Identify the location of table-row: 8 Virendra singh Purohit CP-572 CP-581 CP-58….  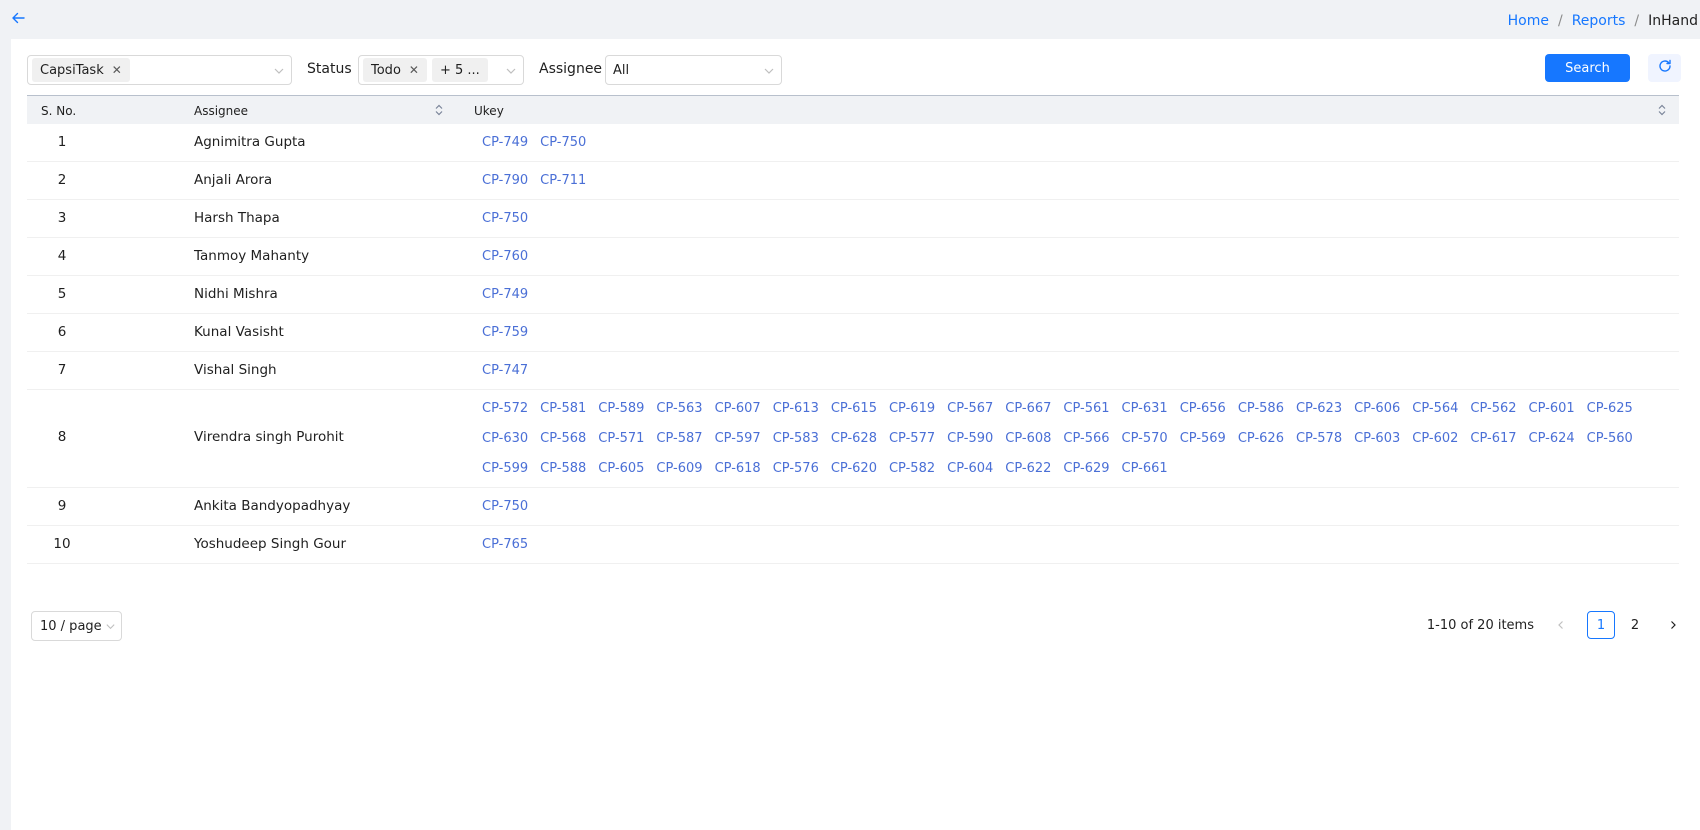
(853, 439).